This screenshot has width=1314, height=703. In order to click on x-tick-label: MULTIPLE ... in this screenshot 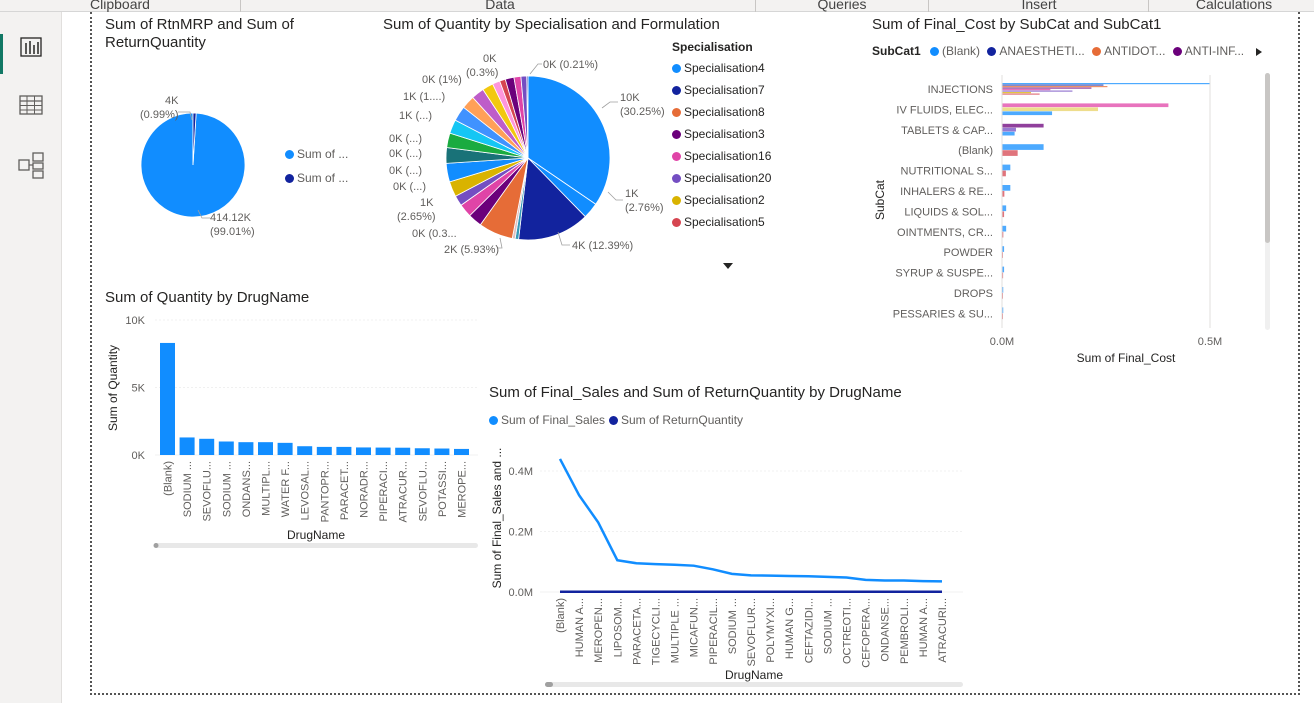, I will do `click(676, 630)`.